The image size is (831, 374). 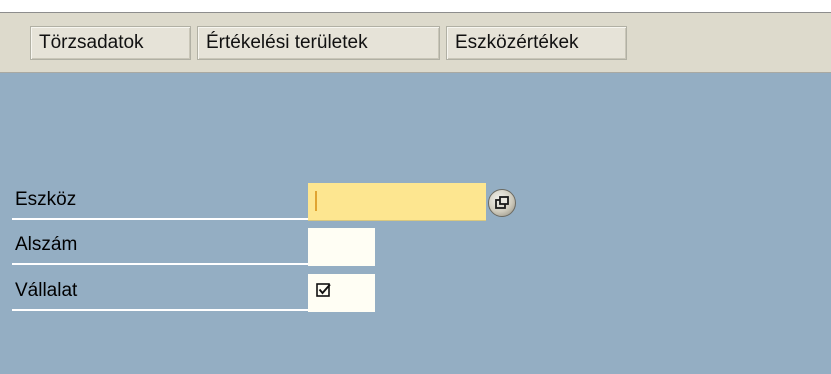 I want to click on eszkoz-input, so click(x=397, y=202).